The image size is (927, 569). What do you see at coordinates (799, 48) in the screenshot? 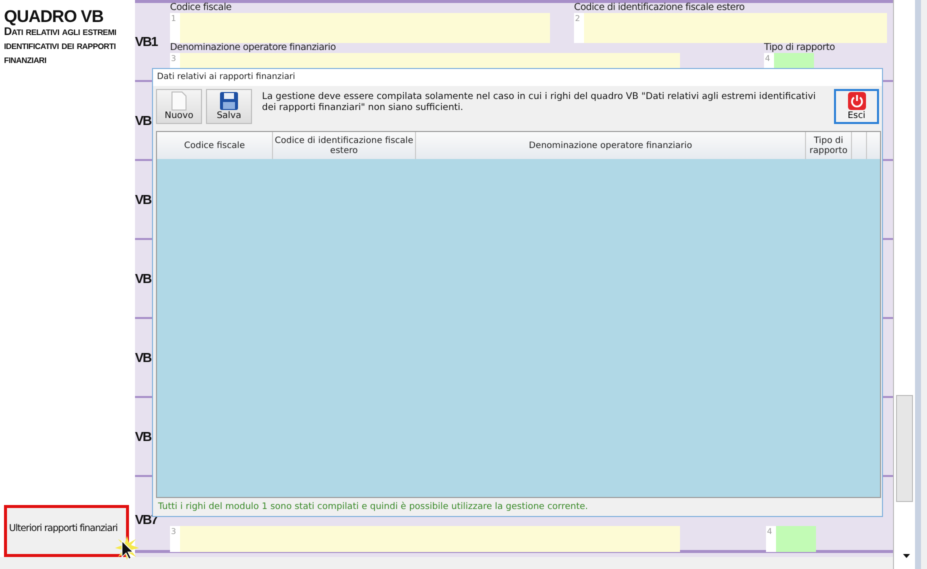
I see `field-label: Tipo di rapporto` at bounding box center [799, 48].